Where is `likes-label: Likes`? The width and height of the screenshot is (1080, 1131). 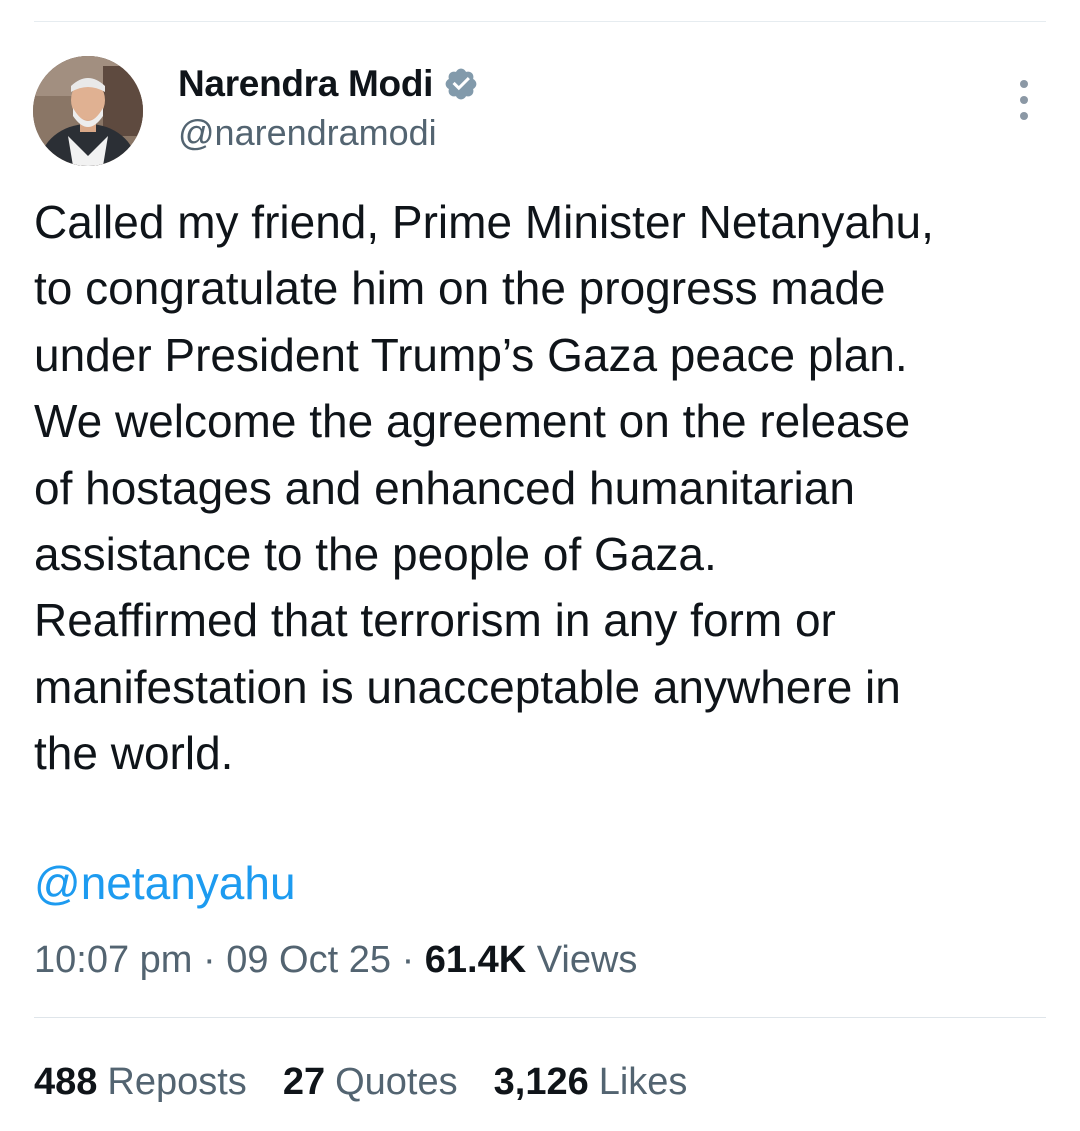
likes-label: Likes is located at coordinates (643, 1082).